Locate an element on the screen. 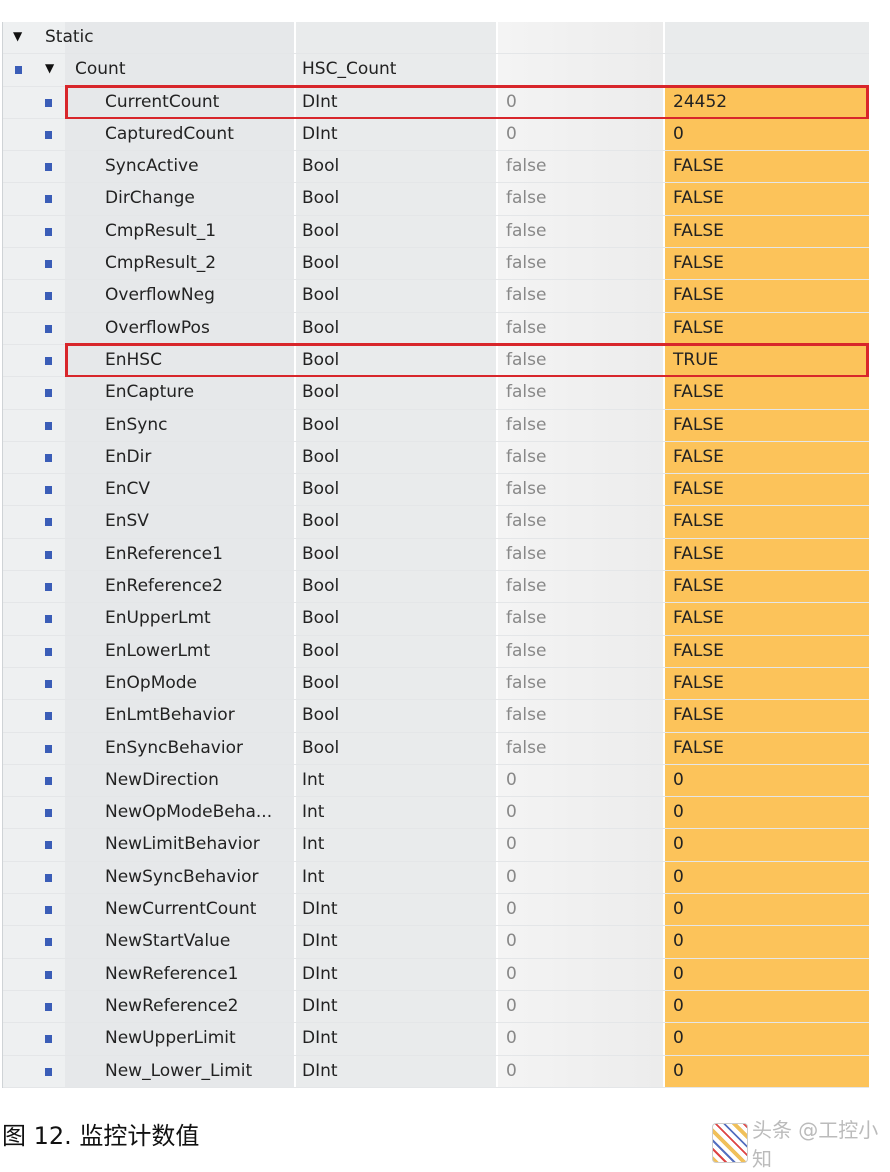  row-name: CmpResult_1 is located at coordinates (161, 230).